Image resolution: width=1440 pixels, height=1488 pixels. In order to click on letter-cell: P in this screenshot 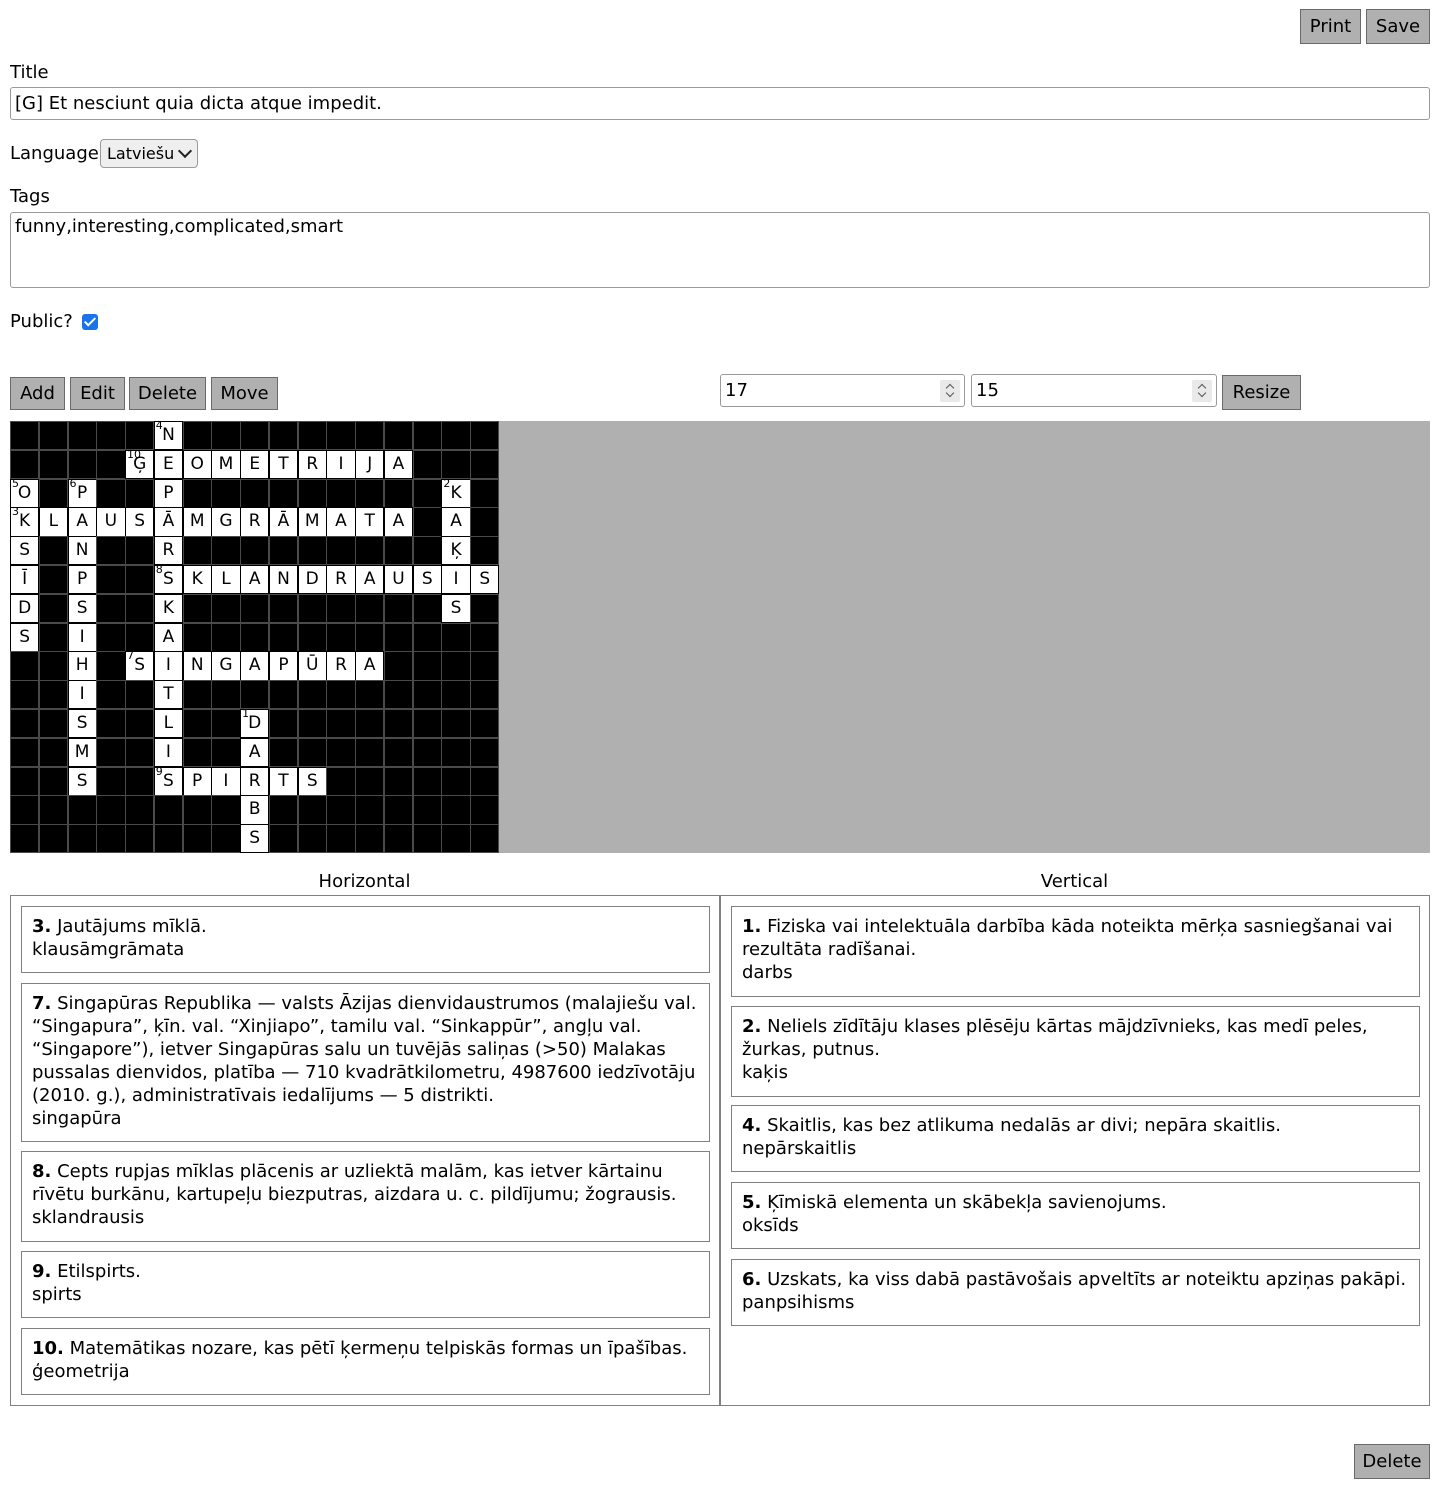, I will do `click(168, 493)`.